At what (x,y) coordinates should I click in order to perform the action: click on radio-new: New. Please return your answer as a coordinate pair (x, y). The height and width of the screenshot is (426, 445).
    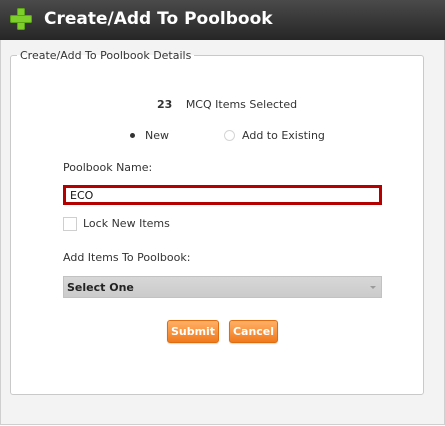
    Looking at the image, I should click on (148, 135).